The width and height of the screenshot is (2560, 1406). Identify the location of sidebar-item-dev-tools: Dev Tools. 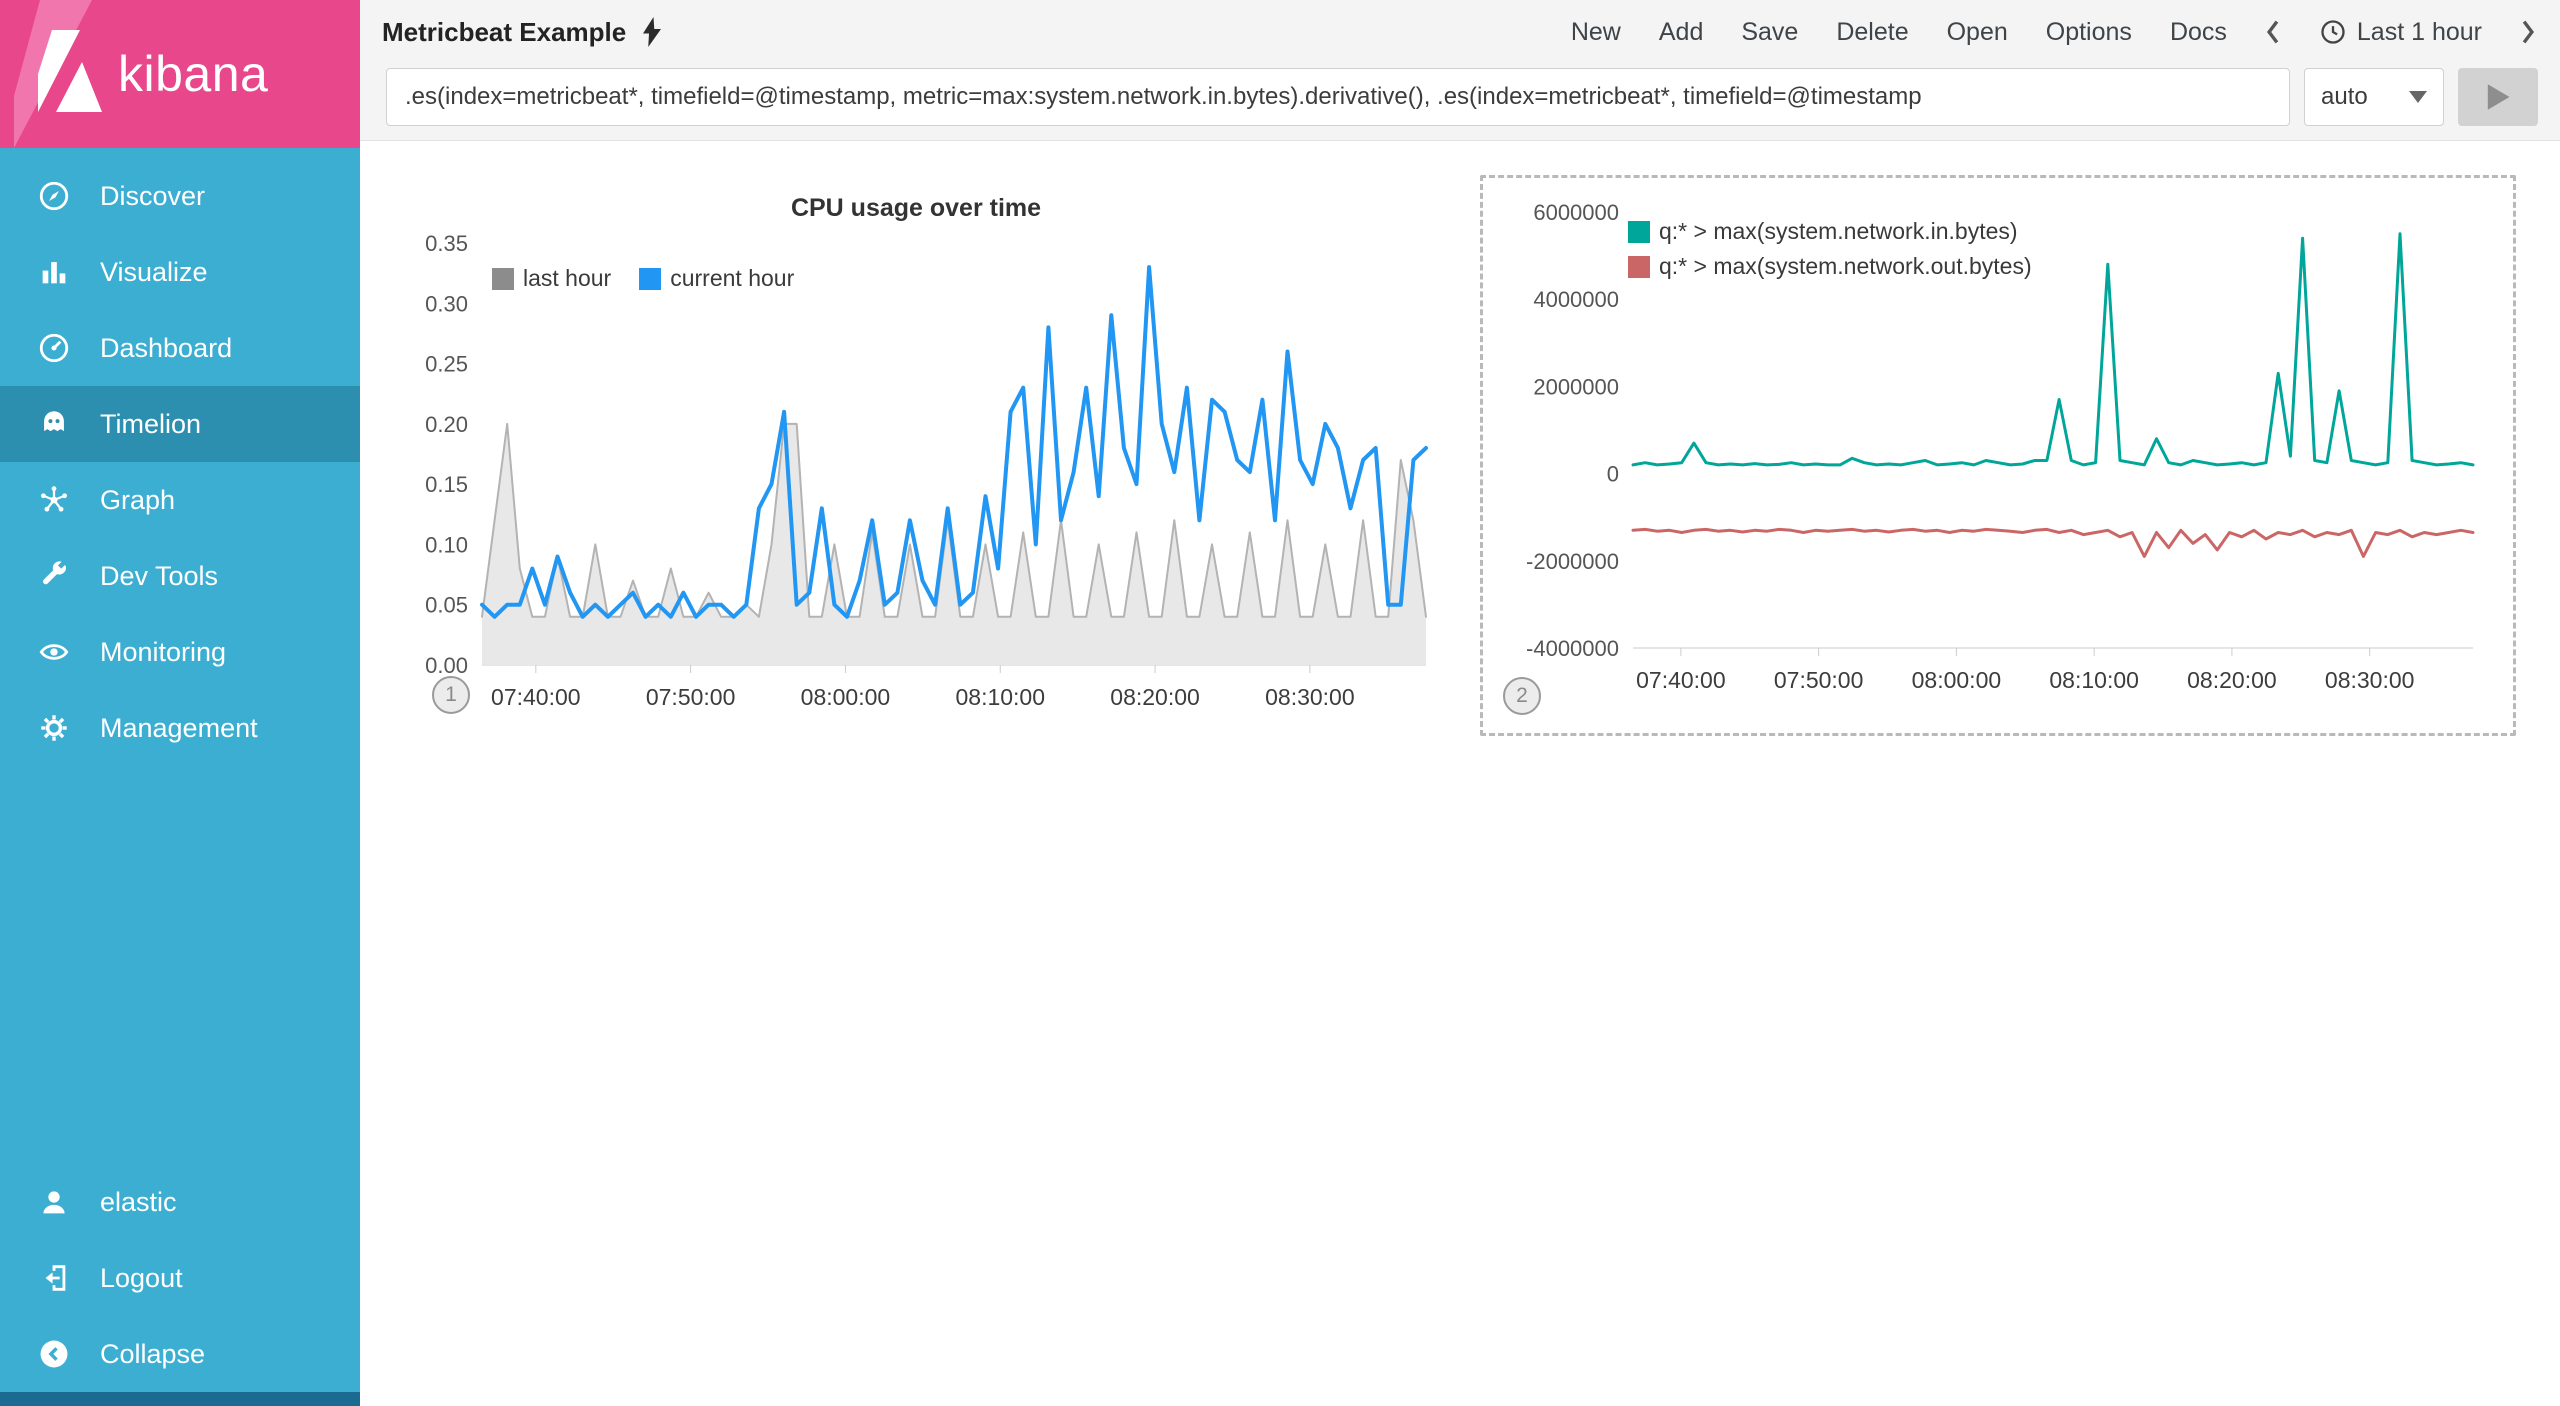
(180, 576).